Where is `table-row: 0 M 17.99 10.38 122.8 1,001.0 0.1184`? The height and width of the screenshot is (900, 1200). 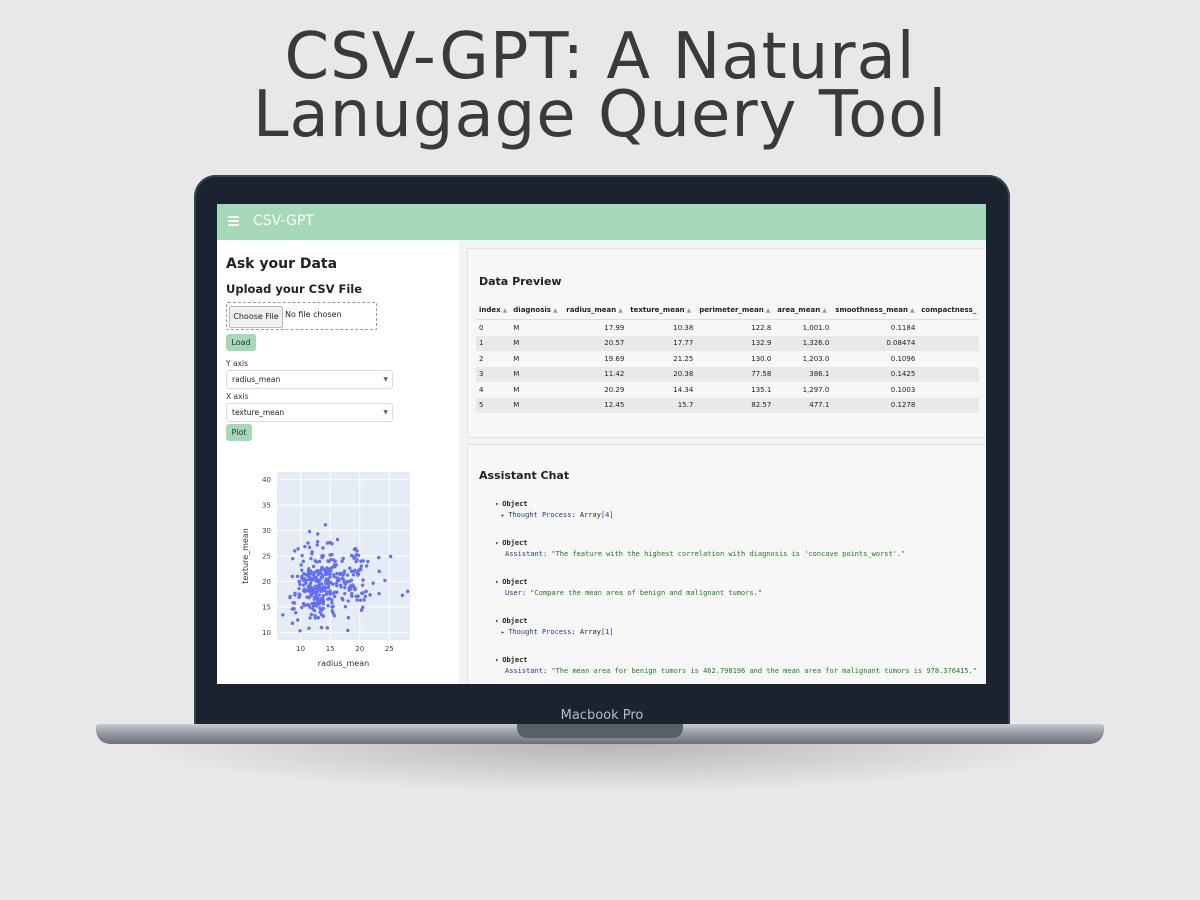
table-row: 0 M 17.99 10.38 122.8 1,001.0 0.1184 is located at coordinates (727, 328).